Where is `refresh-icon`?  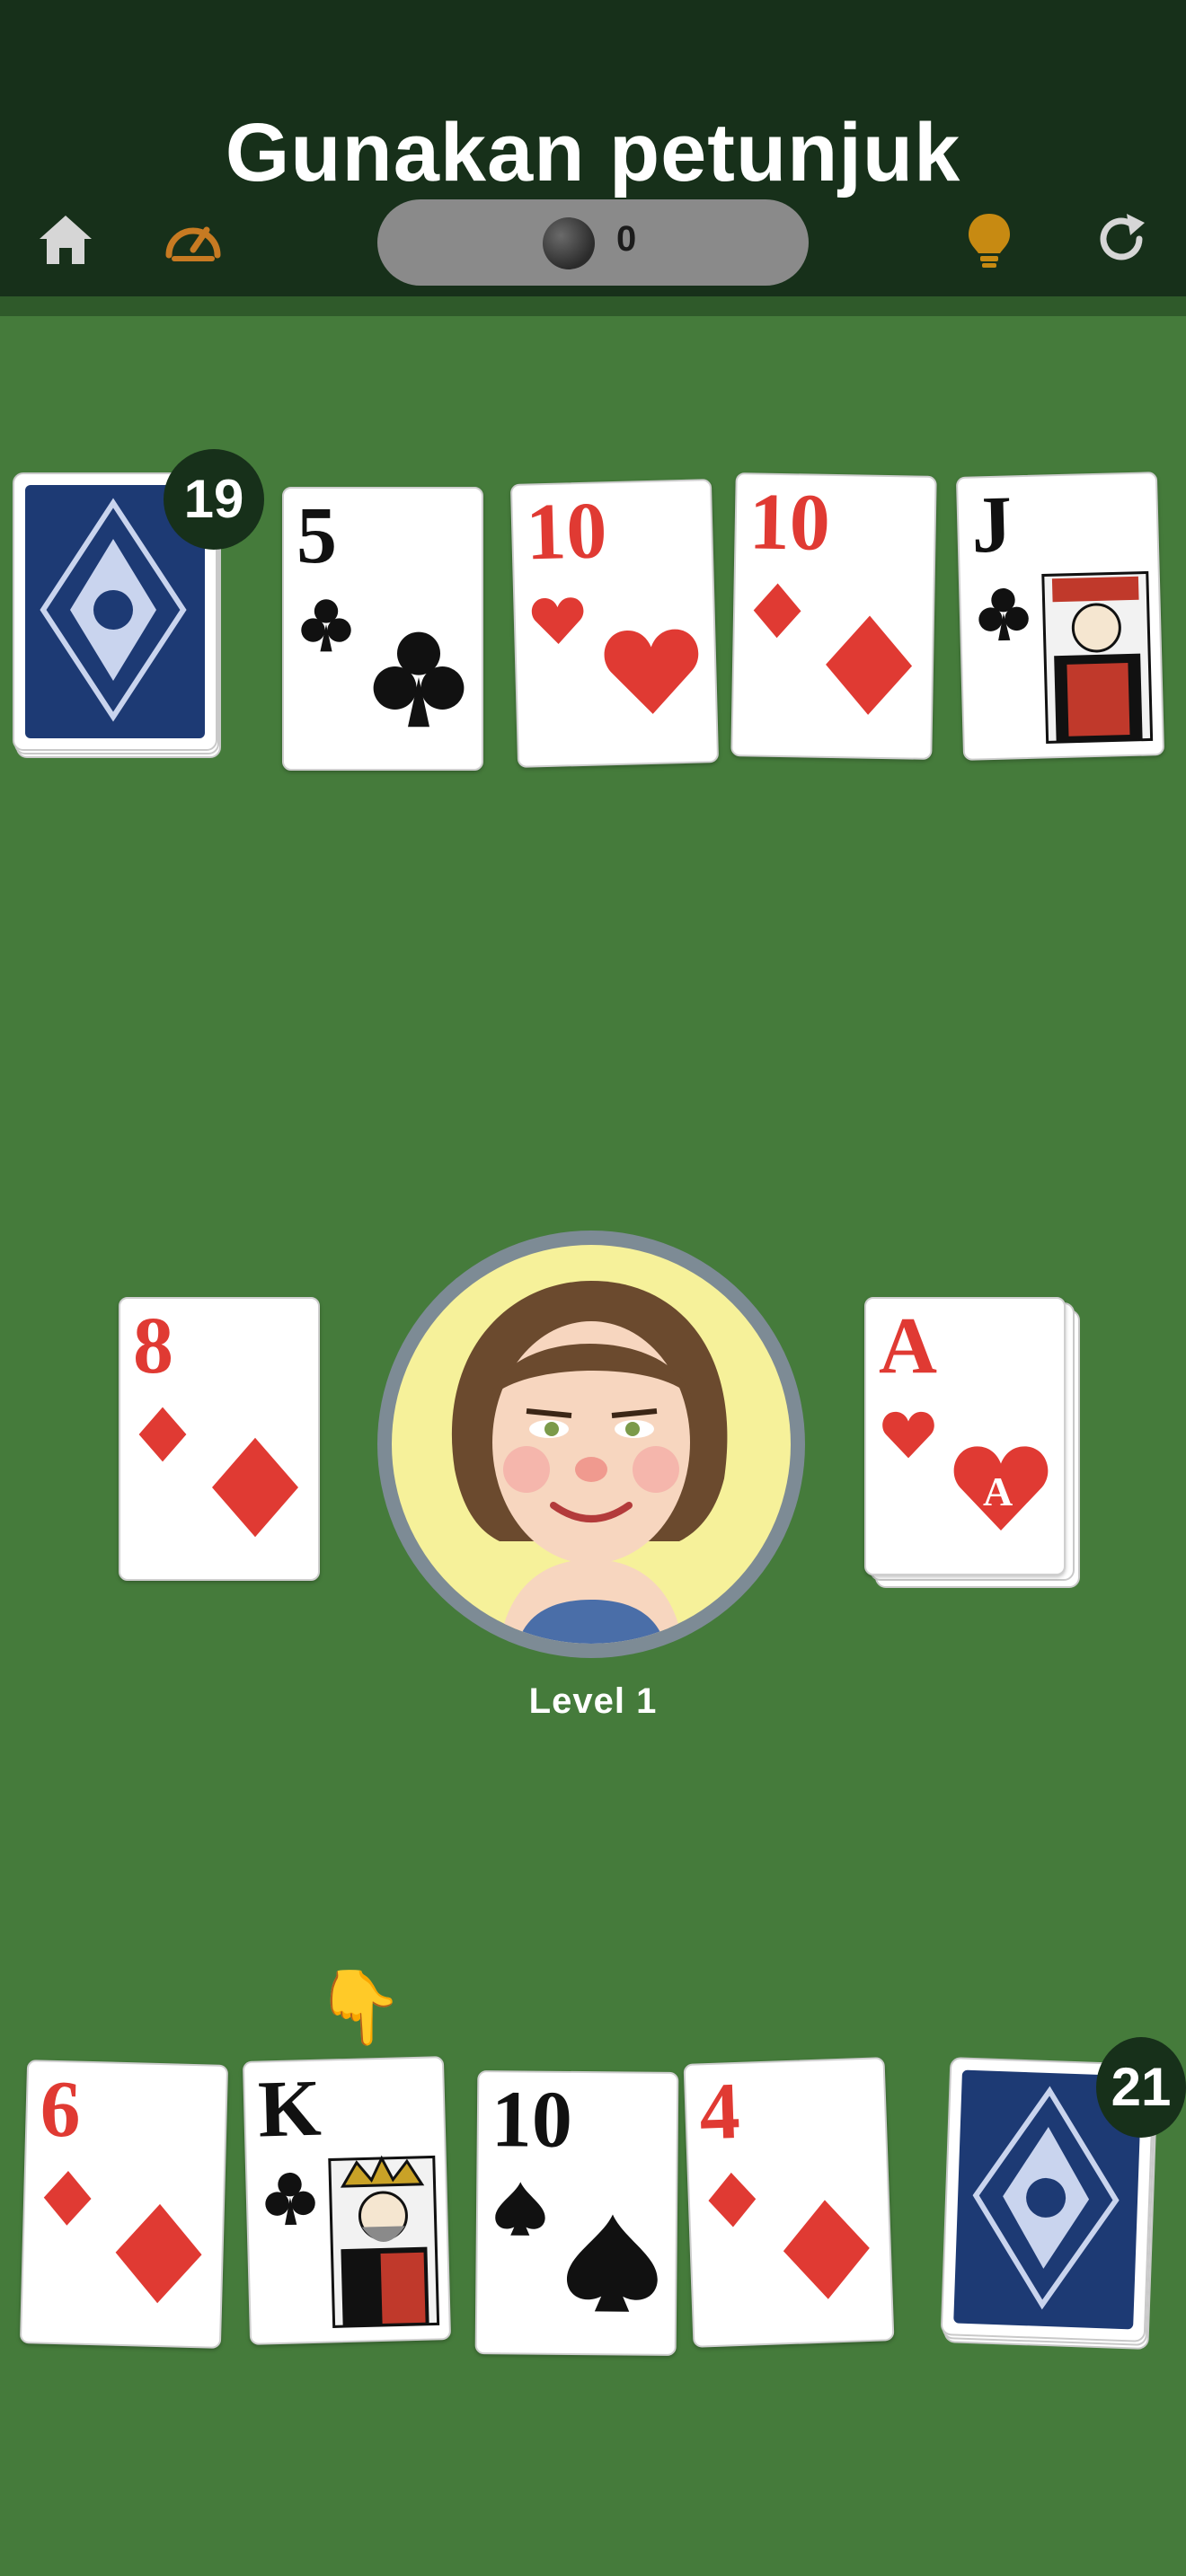
refresh-icon is located at coordinates (1122, 240).